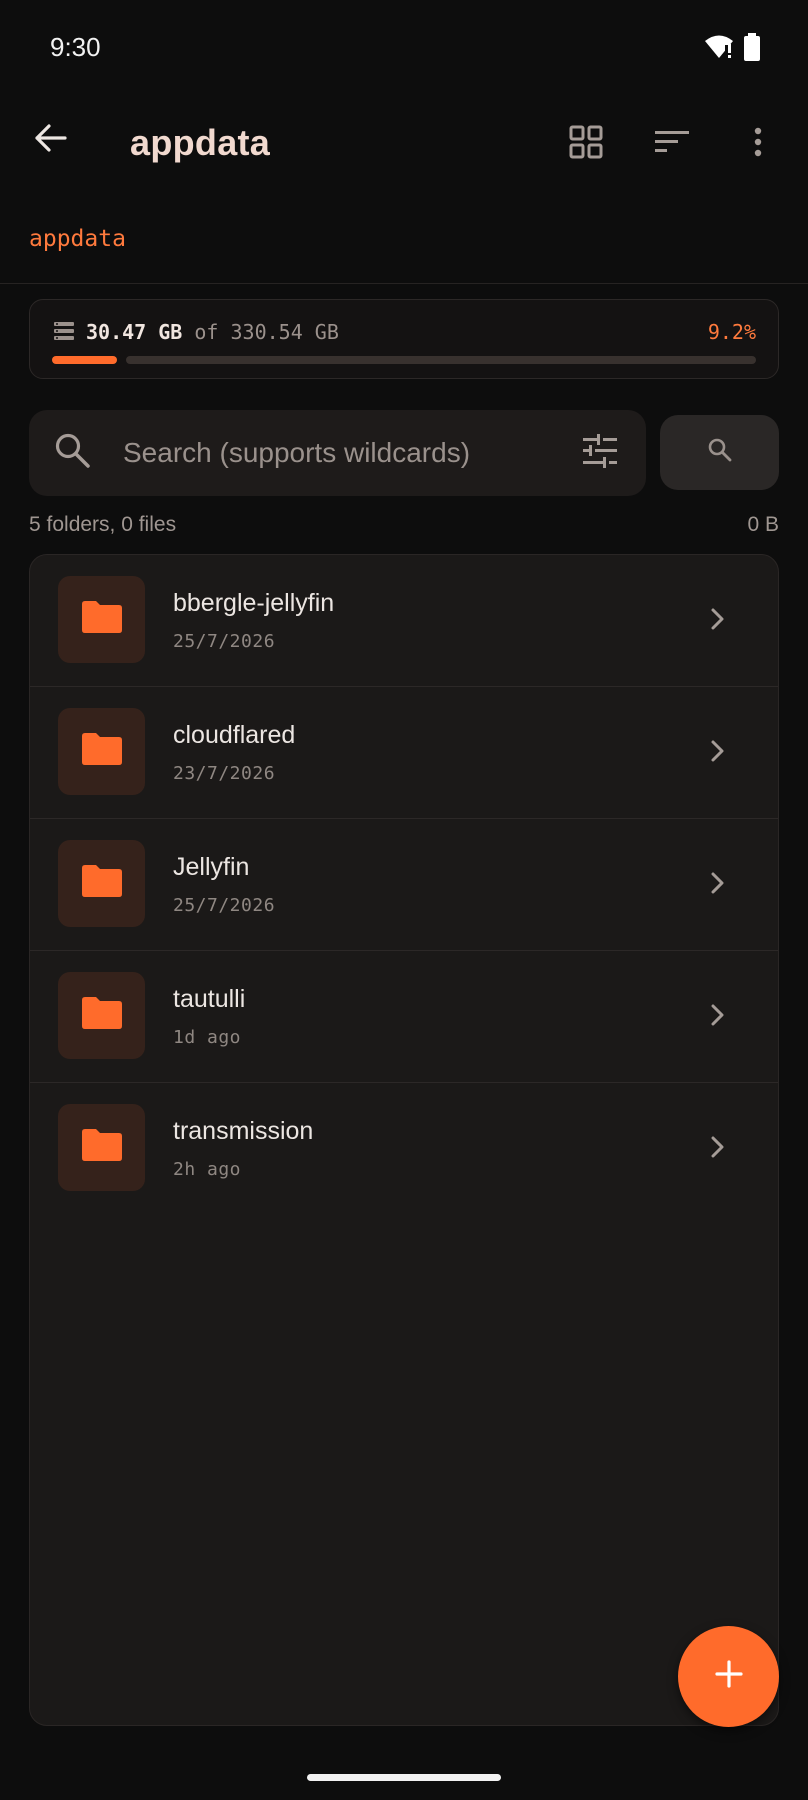  I want to click on search-input, so click(323, 453).